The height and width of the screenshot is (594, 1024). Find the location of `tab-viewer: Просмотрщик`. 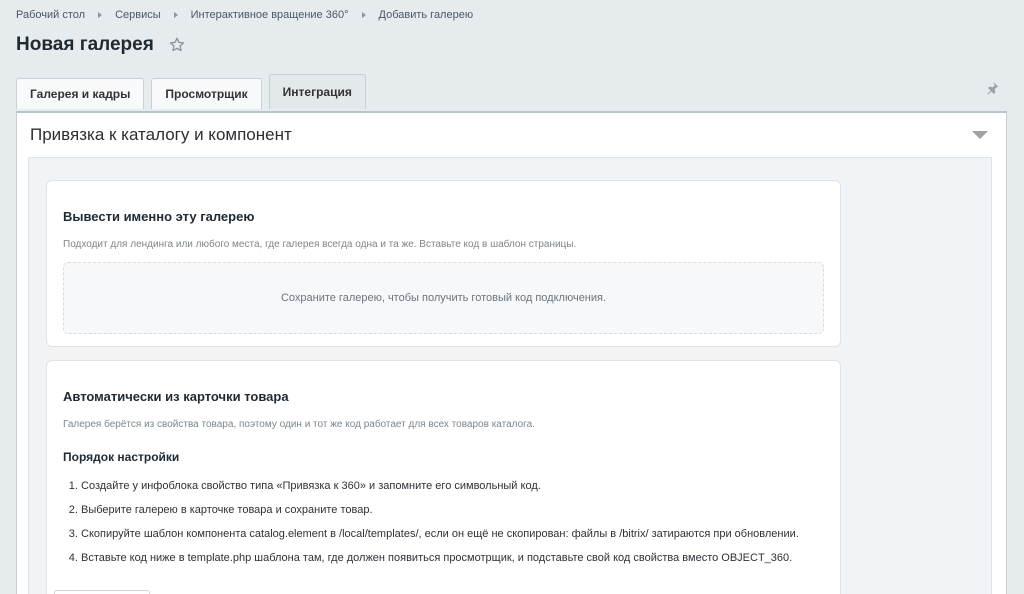

tab-viewer: Просмотрщик is located at coordinates (206, 93).